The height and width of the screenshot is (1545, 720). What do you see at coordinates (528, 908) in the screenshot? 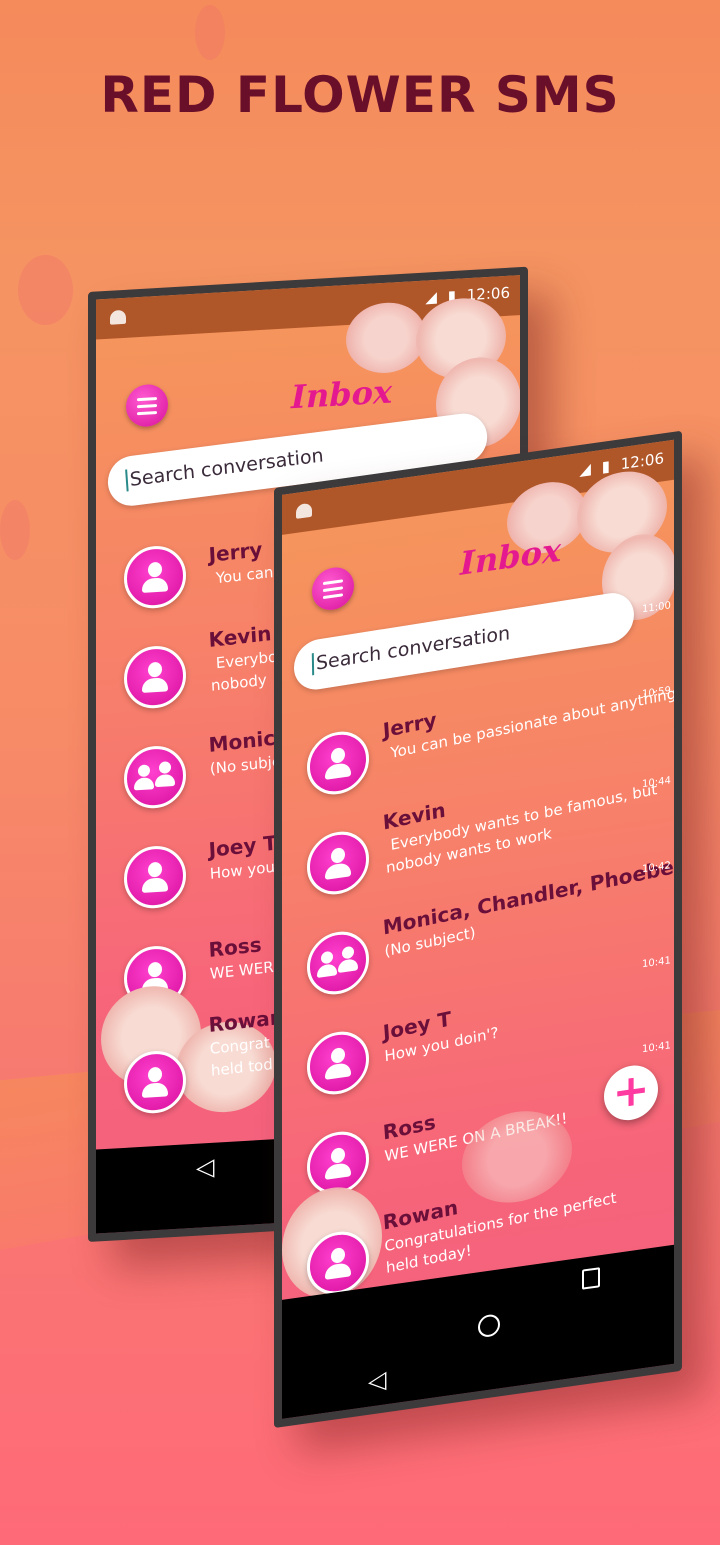
I see `list-item: Monica, Chandler, Phoebe (No subject)` at bounding box center [528, 908].